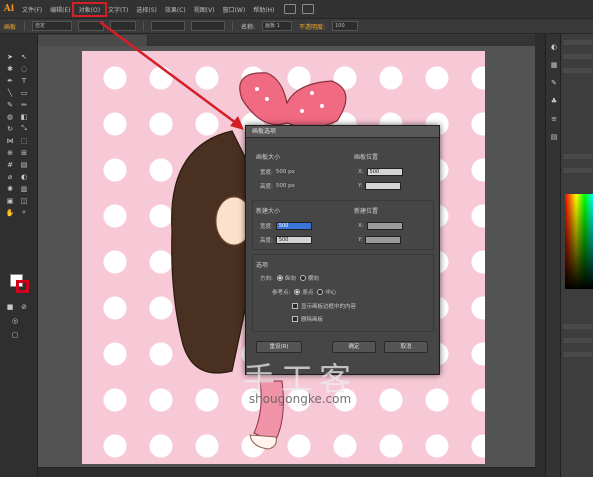 This screenshot has width=593, height=477. I want to click on perspective-grid-tool-icon: ⊞, so click(24, 152).